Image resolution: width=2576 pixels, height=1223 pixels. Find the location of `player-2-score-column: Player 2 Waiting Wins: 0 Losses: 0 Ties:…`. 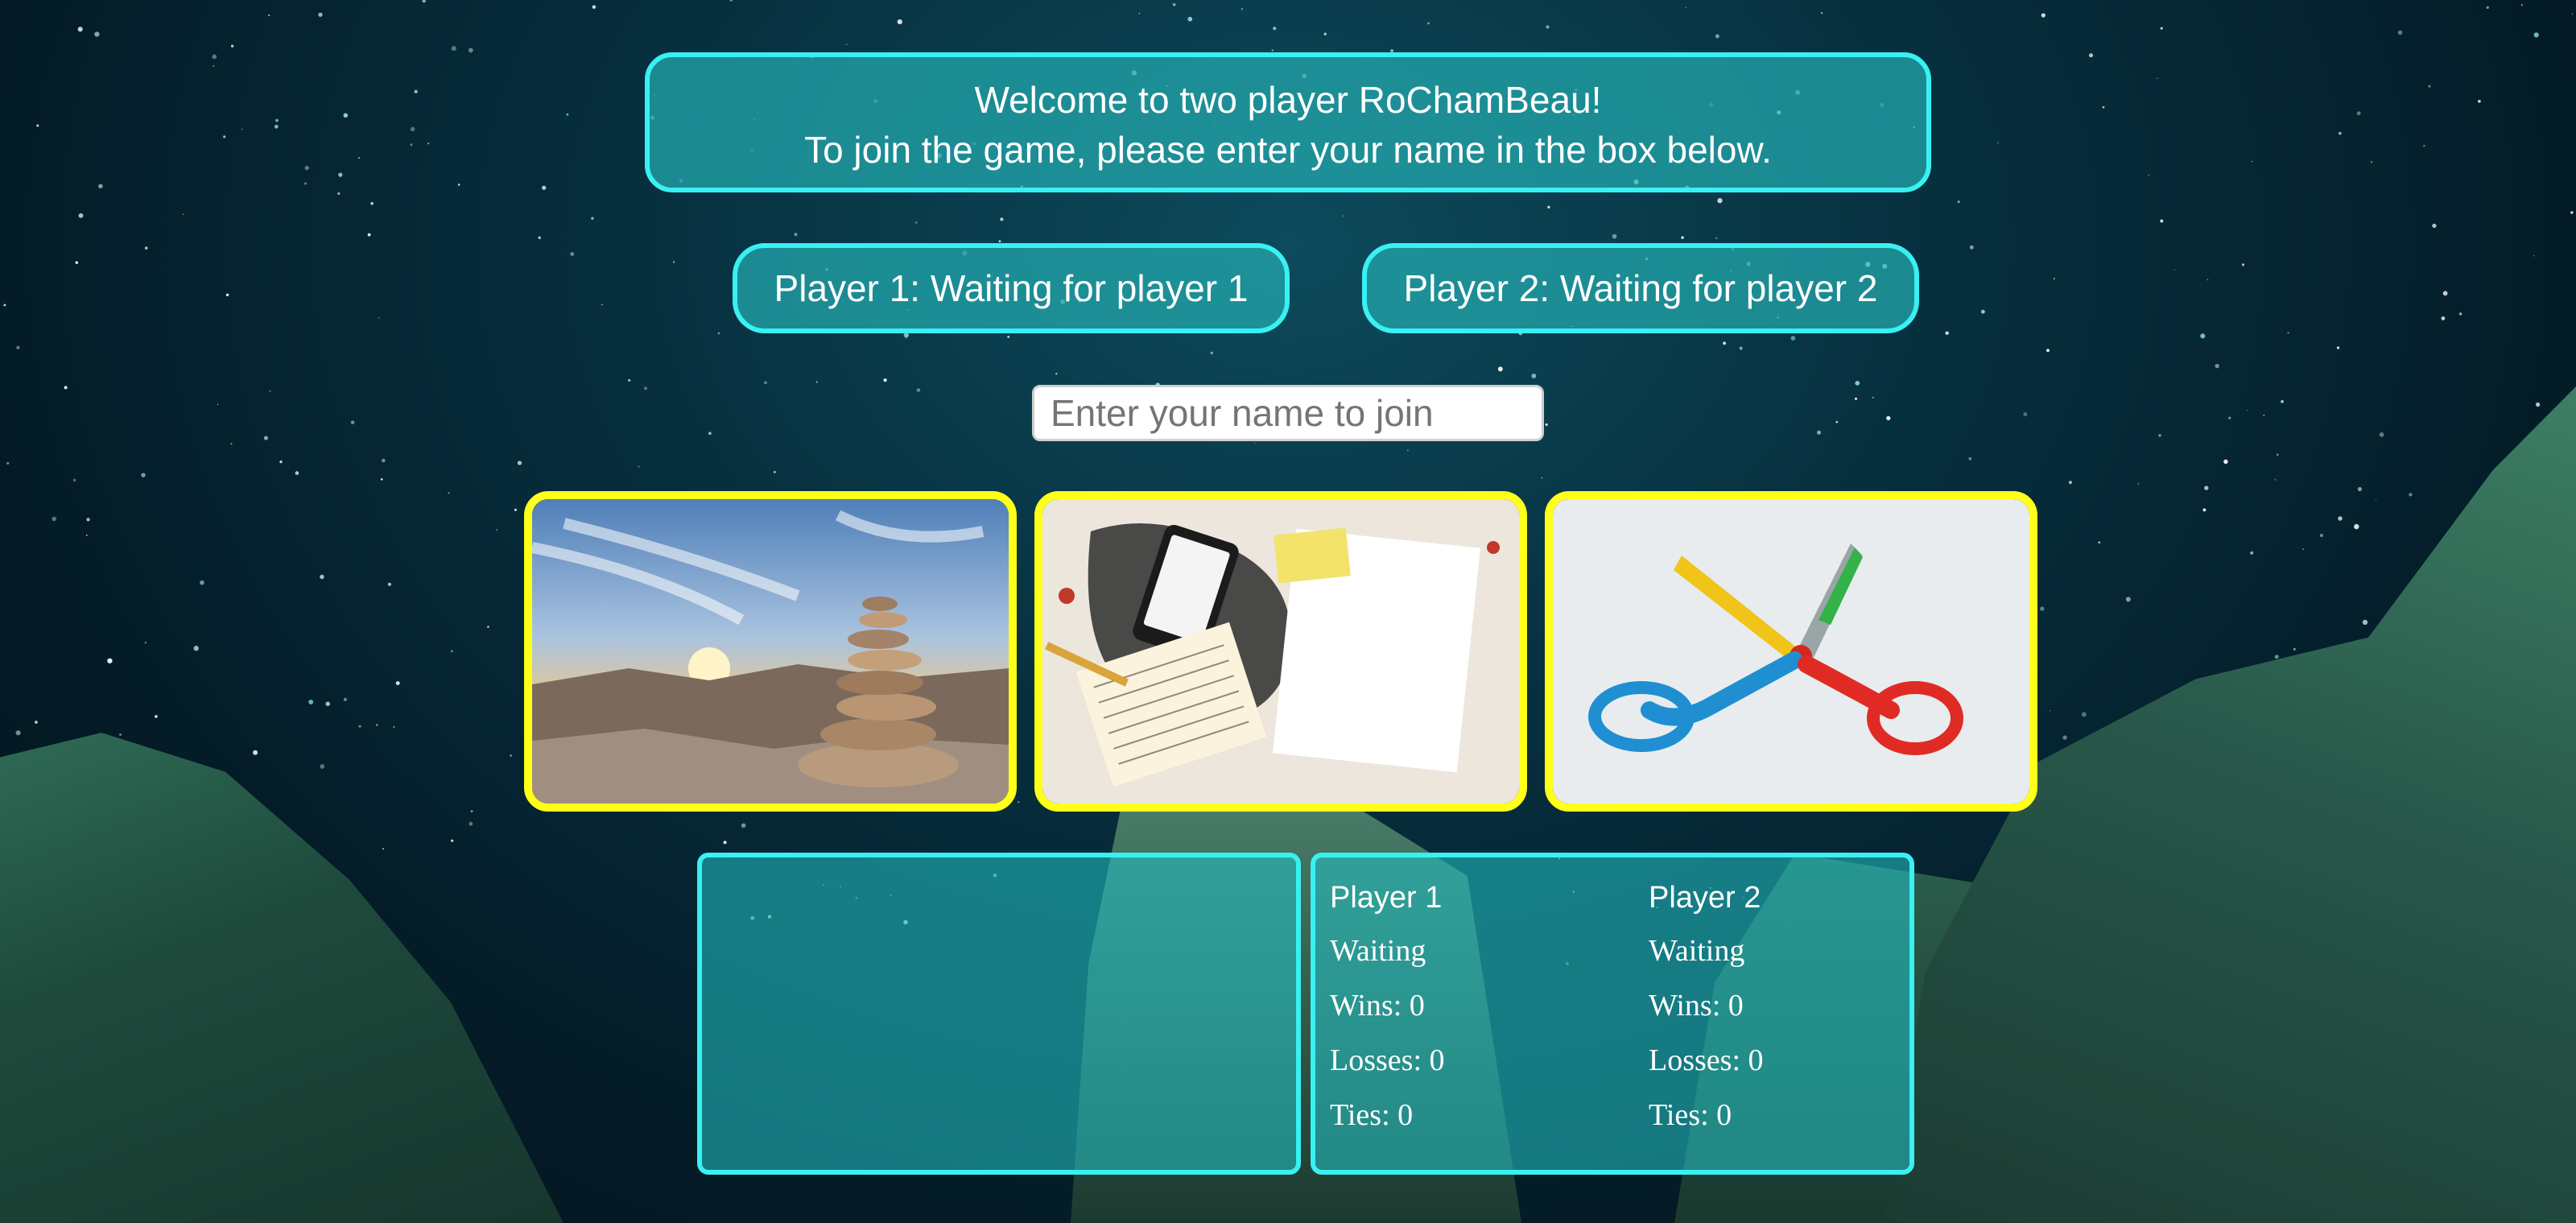

player-2-score-column: Player 2 Waiting Wins: 0 Losses: 0 Ties:… is located at coordinates (1793, 1007).